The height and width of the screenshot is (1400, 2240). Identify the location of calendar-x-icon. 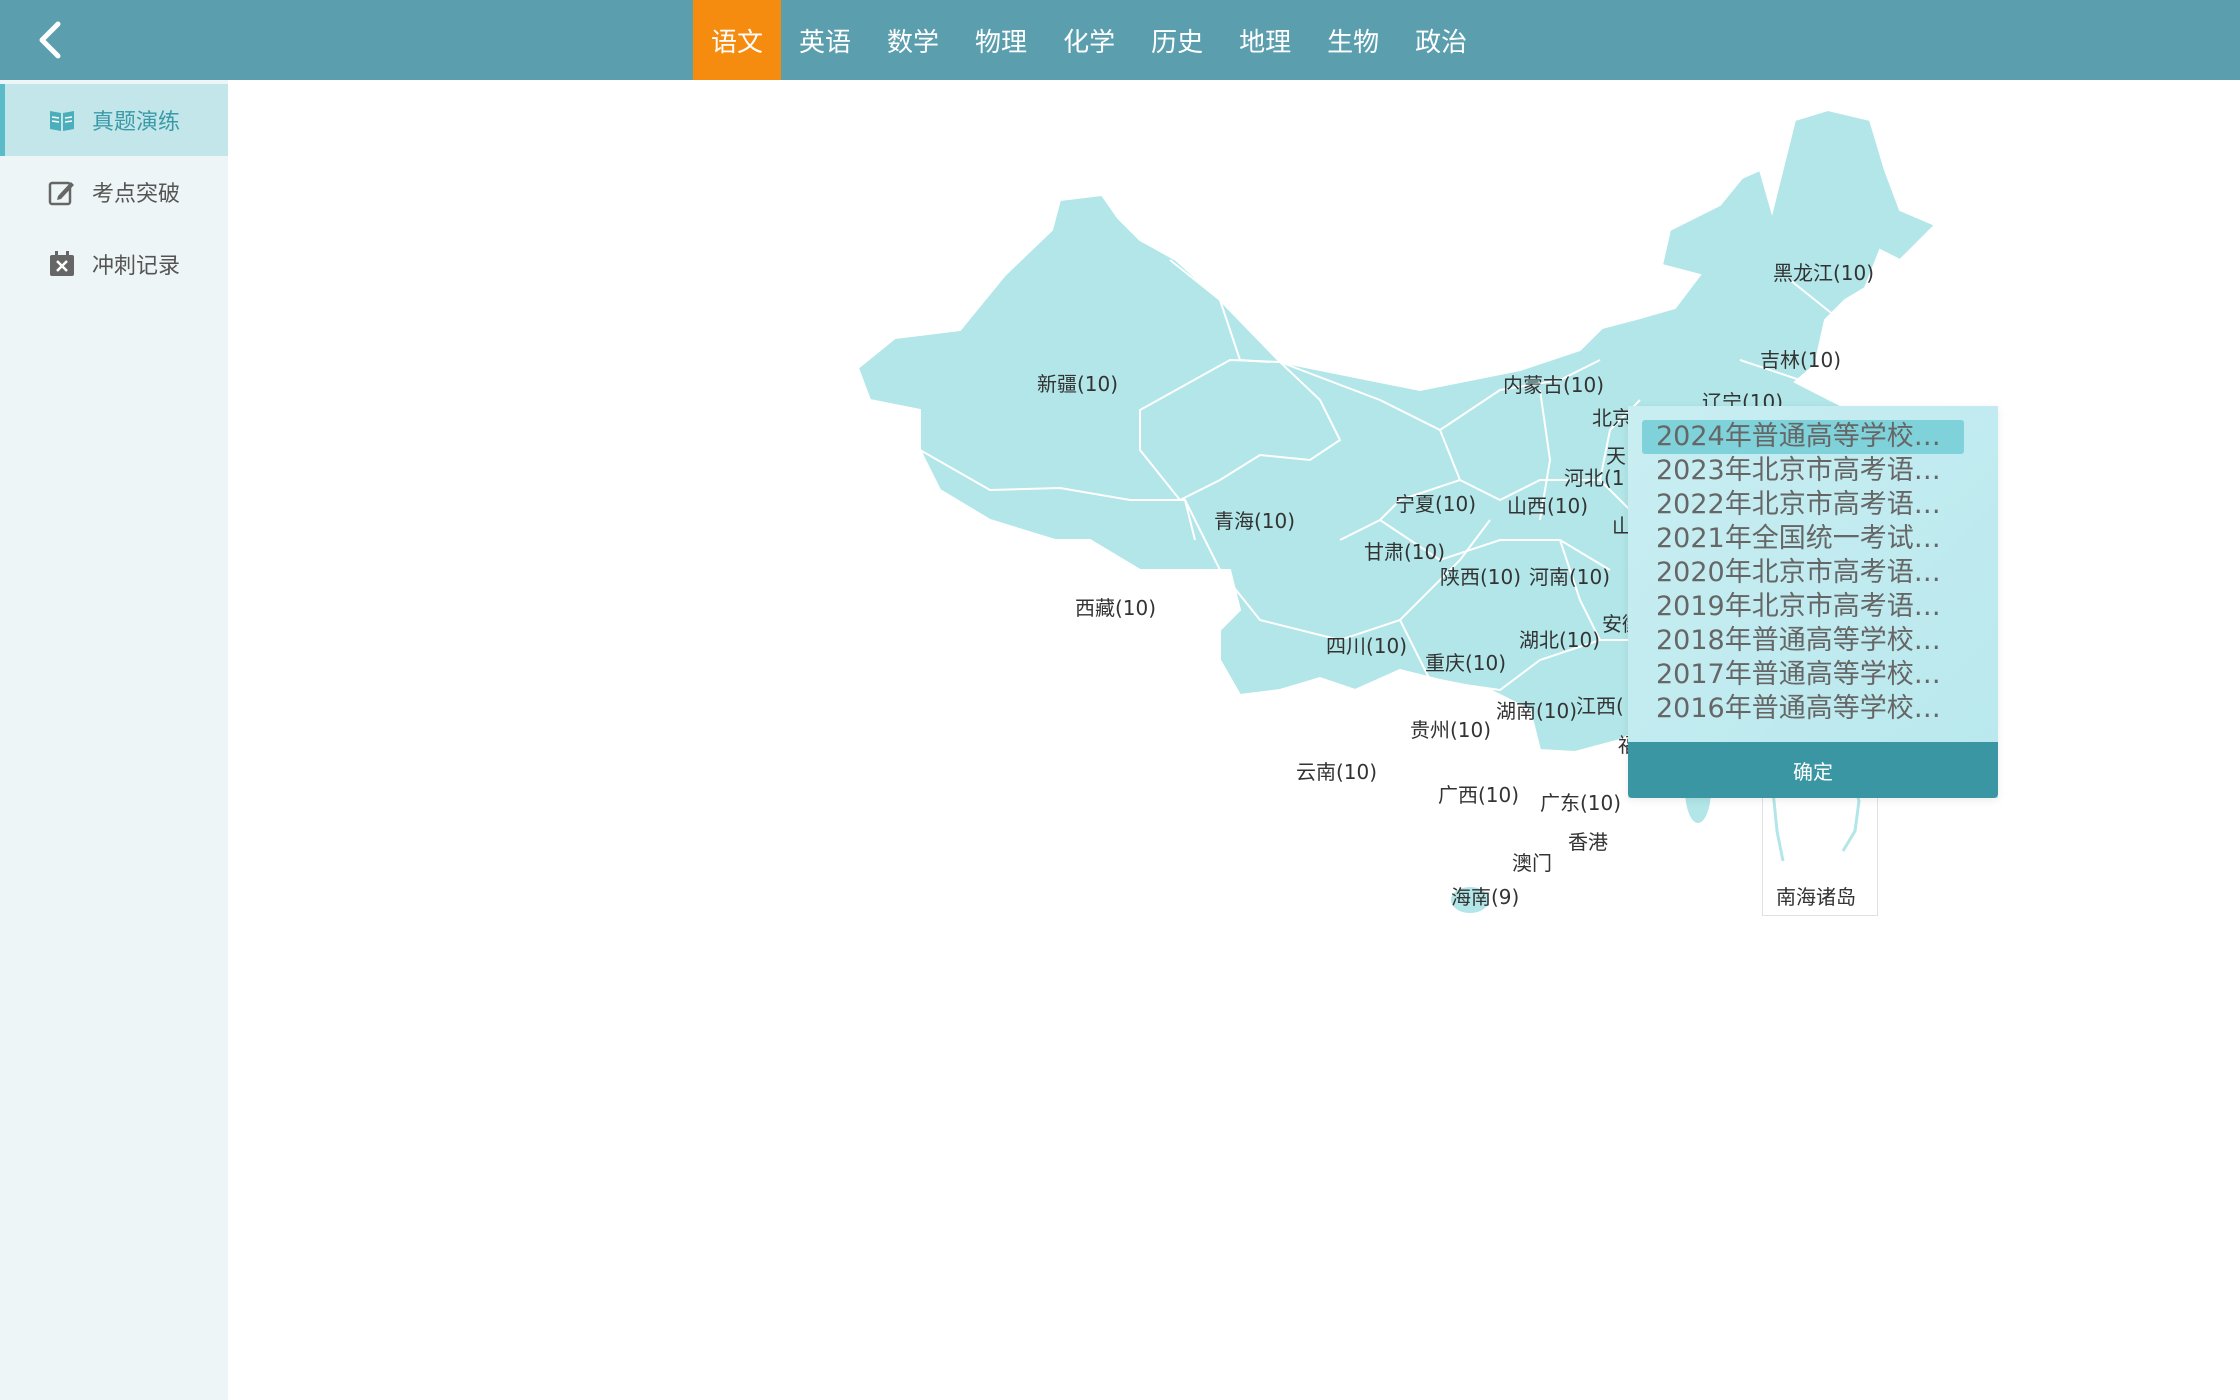
(62, 263).